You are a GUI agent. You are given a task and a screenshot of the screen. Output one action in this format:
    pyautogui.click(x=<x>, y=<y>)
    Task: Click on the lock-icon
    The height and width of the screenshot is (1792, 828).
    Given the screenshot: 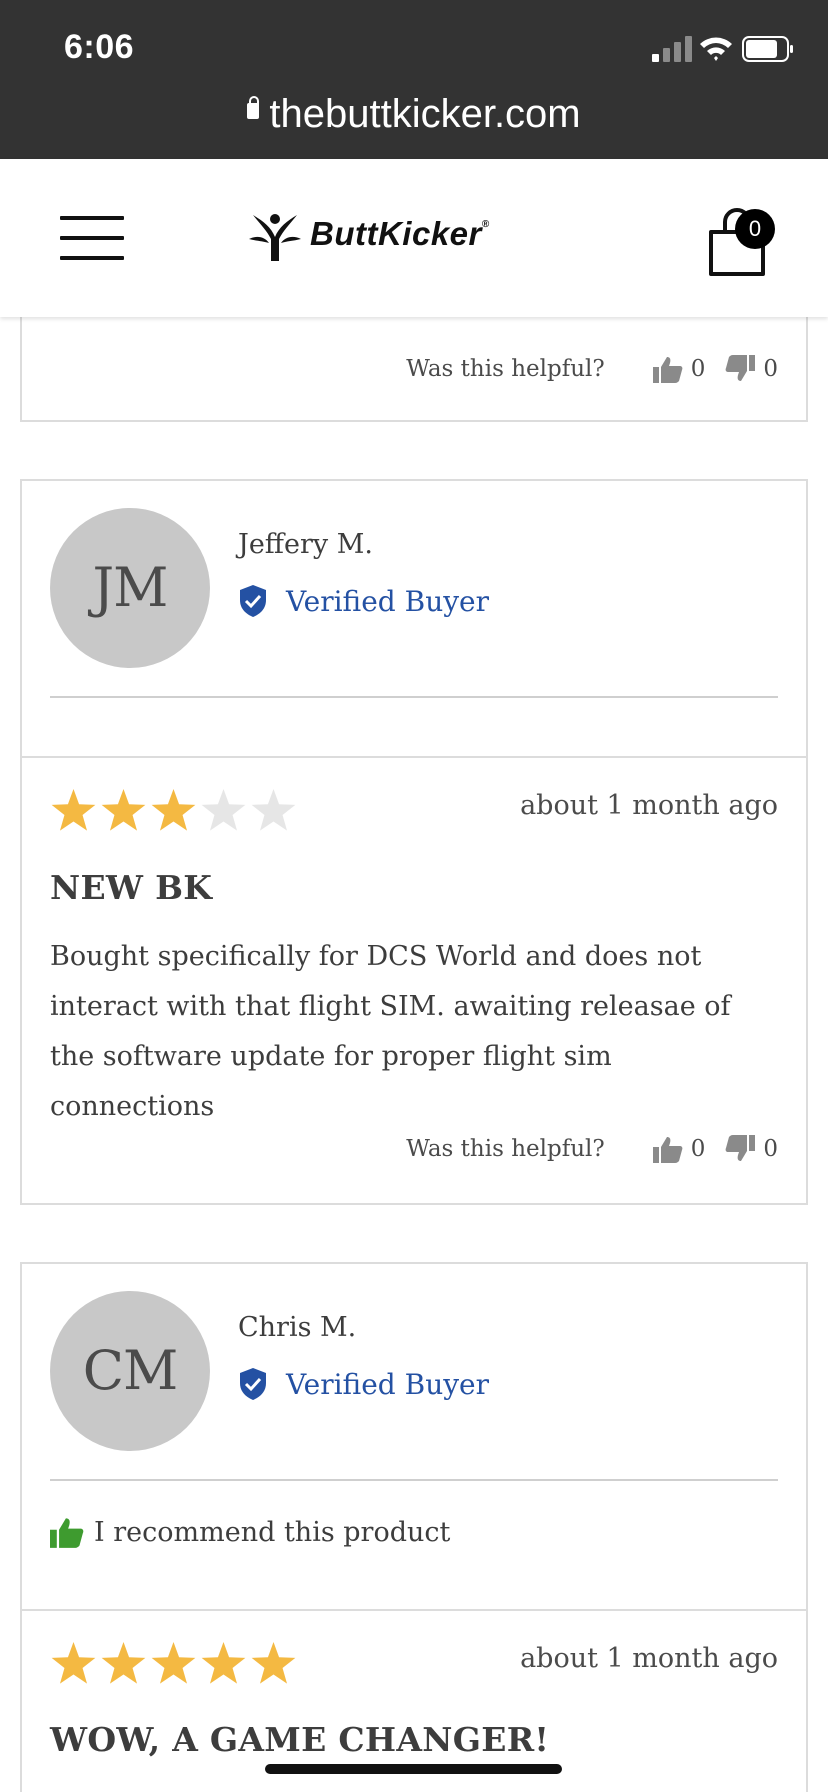 What is the action you would take?
    pyautogui.click(x=253, y=107)
    